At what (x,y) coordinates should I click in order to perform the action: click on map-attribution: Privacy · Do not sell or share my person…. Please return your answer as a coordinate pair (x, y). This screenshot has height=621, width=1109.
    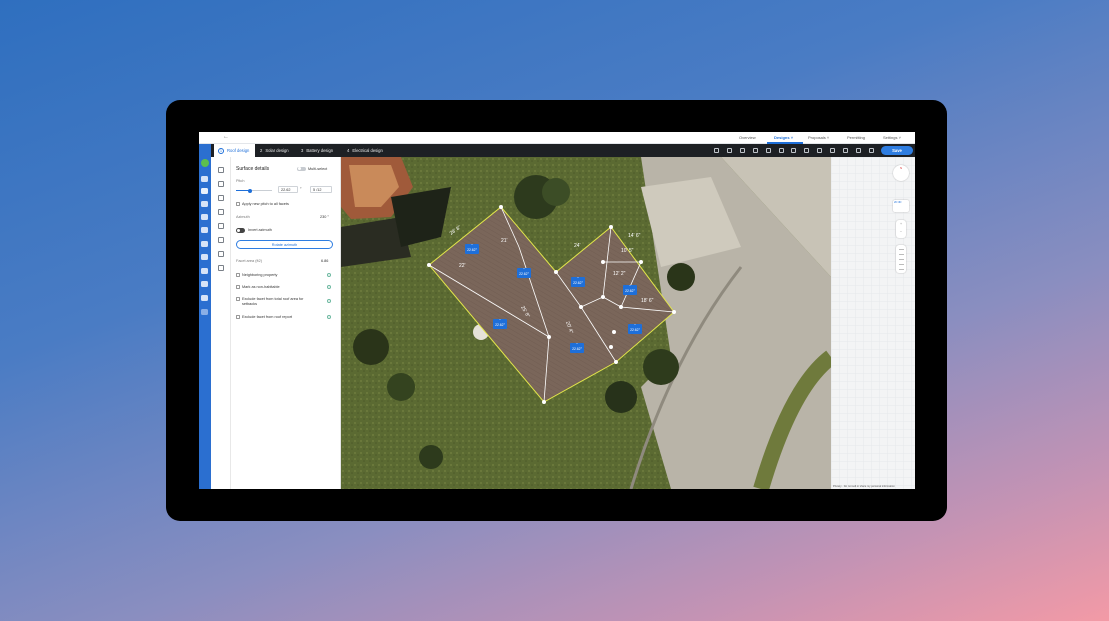
    Looking at the image, I should click on (864, 486).